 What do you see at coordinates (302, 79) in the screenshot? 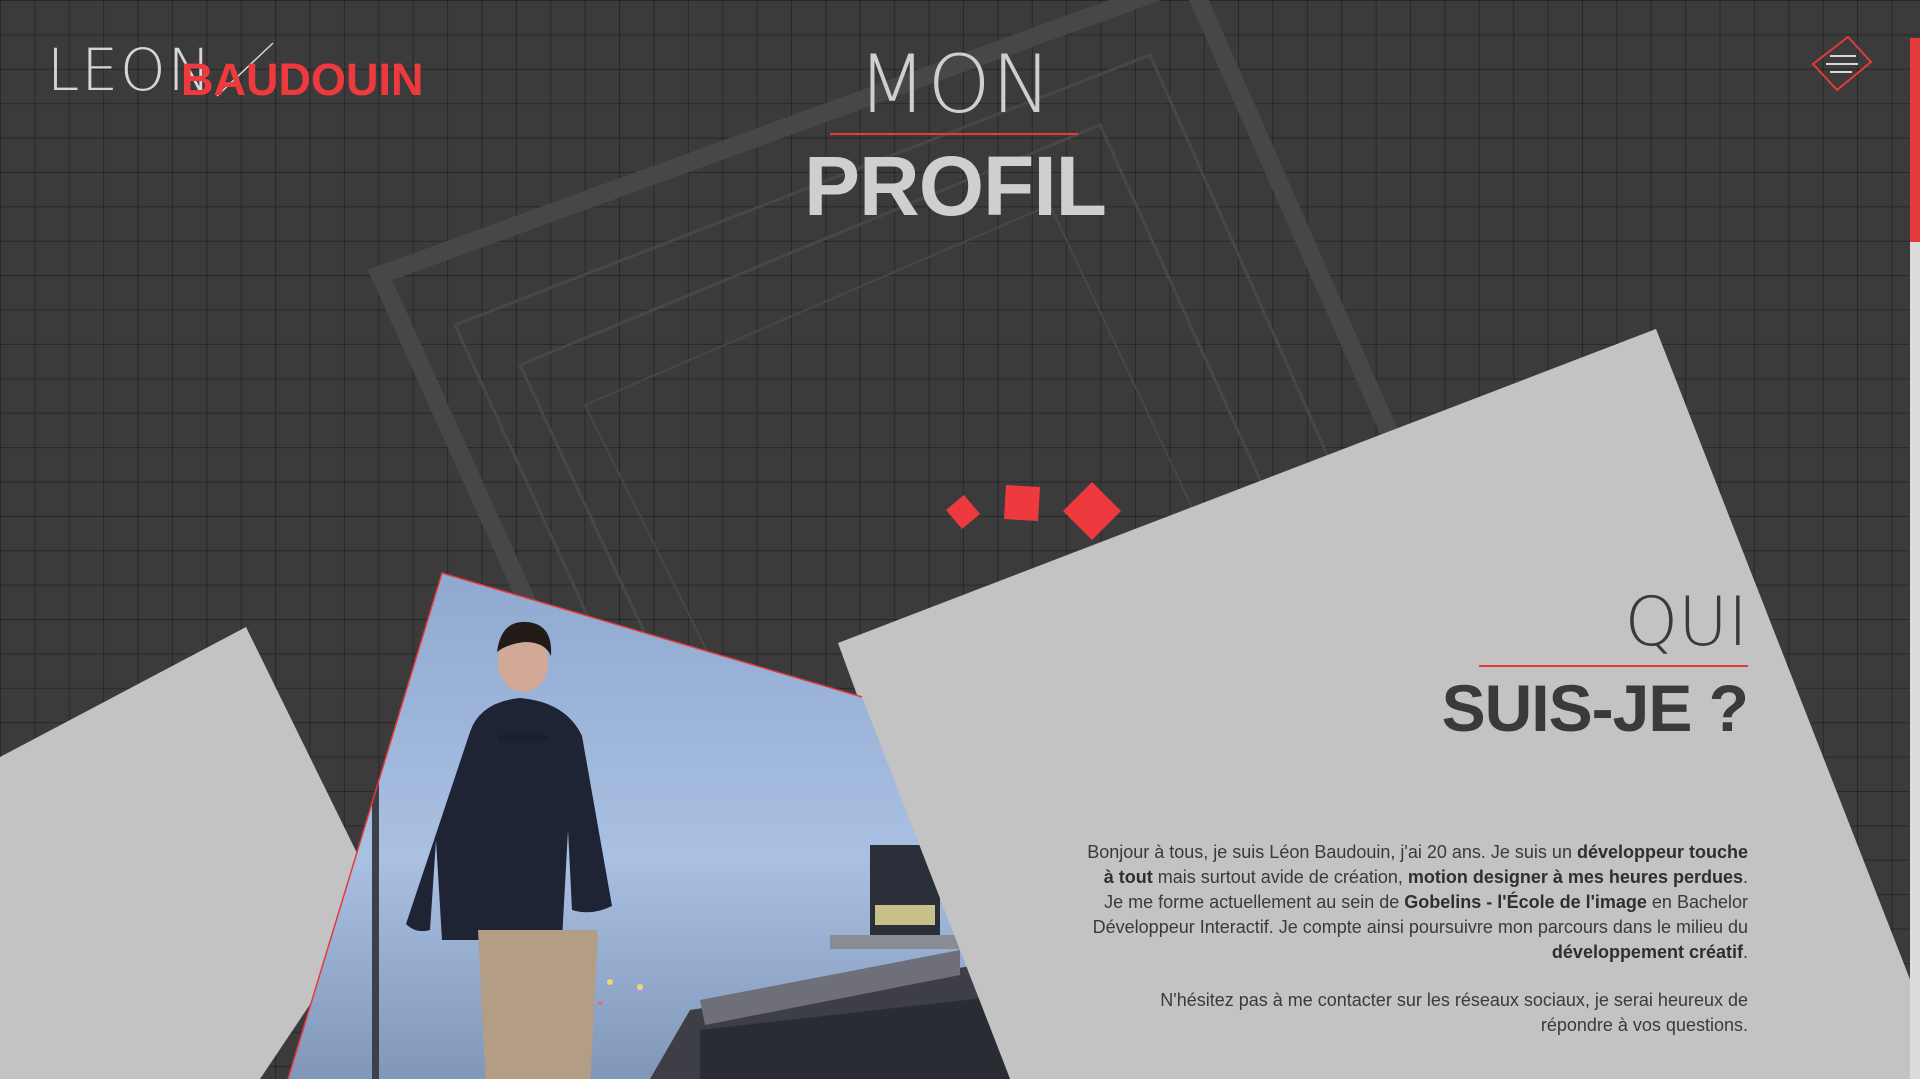
I see `logo-last-name: BAUDOUIN` at bounding box center [302, 79].